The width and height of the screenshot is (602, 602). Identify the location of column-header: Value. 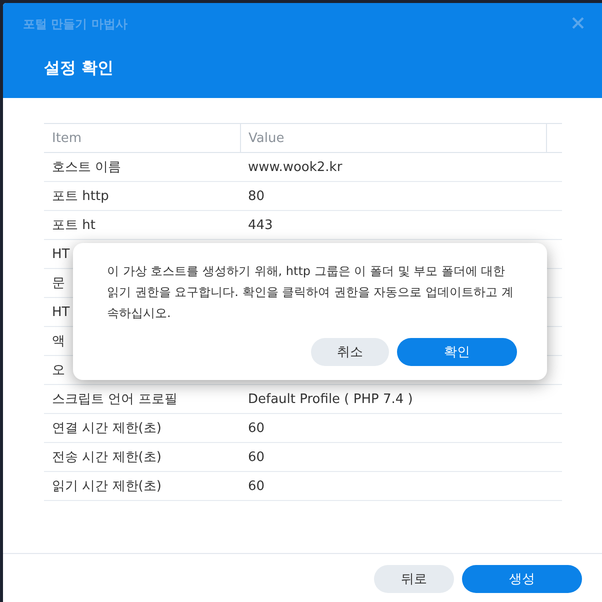
(393, 138).